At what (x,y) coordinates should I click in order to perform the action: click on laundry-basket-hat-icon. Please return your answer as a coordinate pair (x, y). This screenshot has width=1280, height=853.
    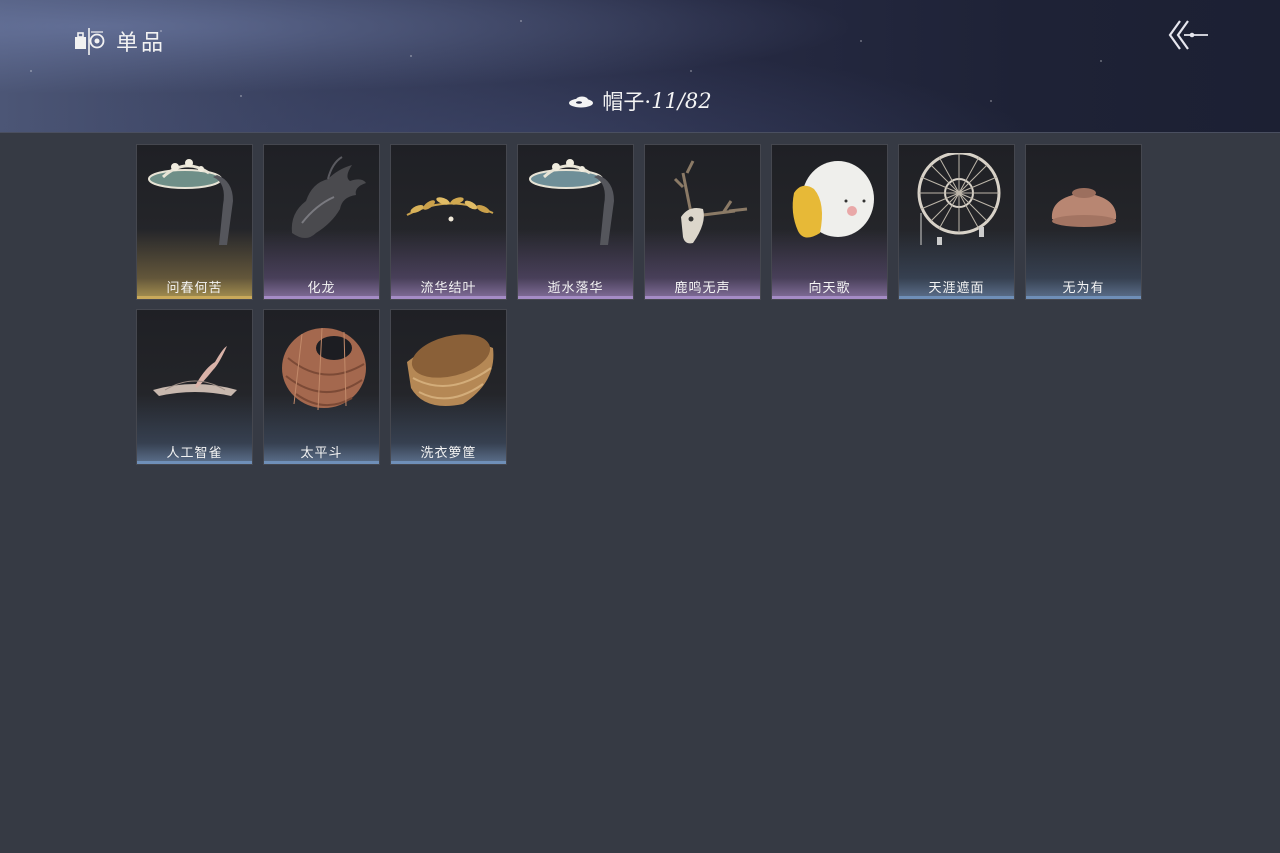
    Looking at the image, I should click on (450, 370).